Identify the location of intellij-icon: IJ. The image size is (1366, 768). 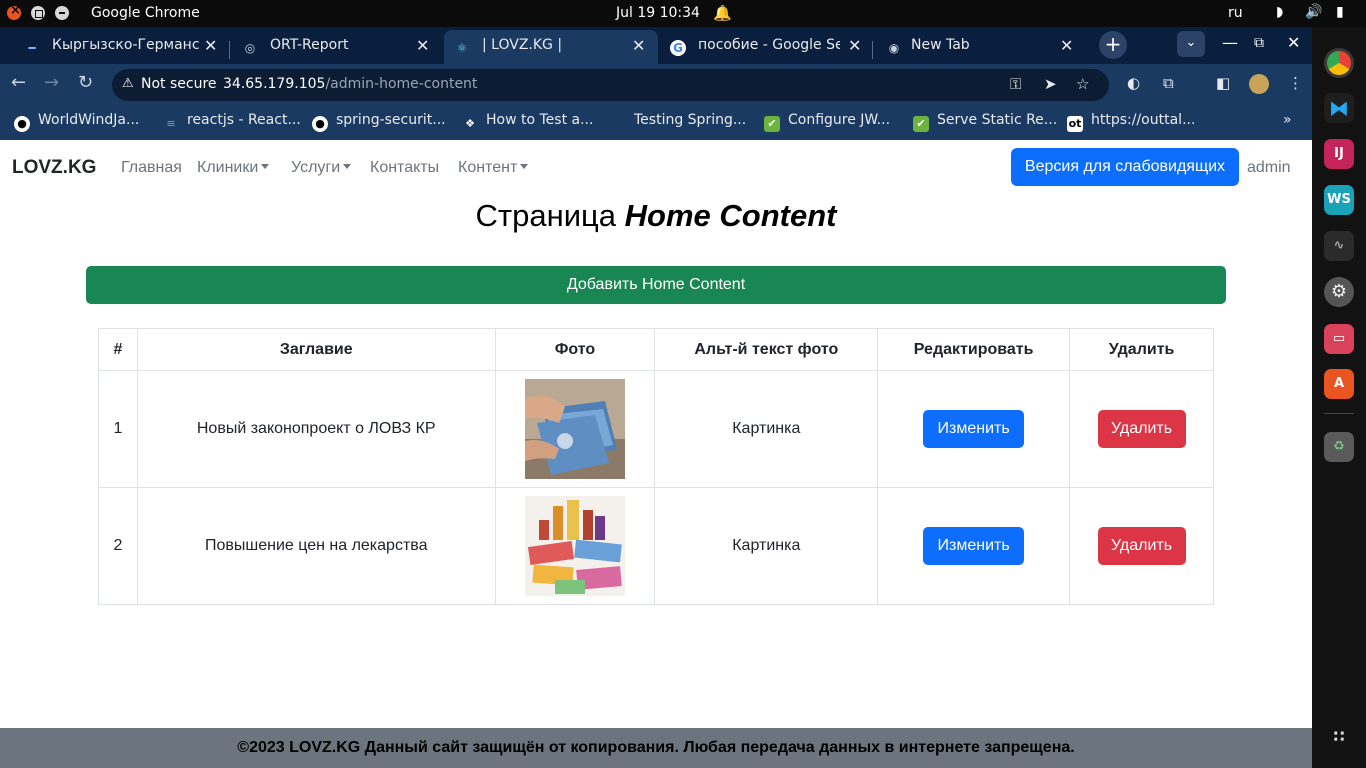
(1339, 154).